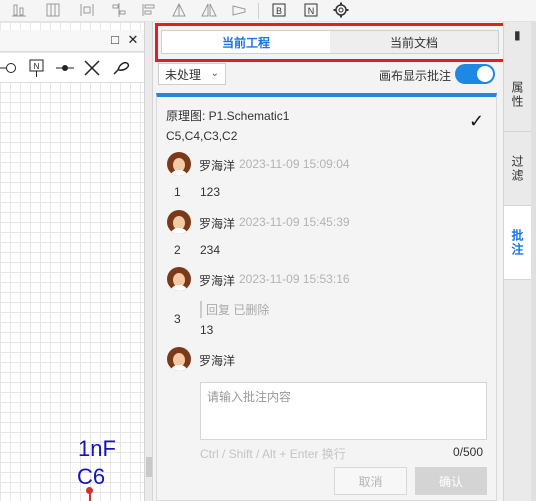  Describe the element at coordinates (370, 481) in the screenshot. I see `cancel-button: 取消` at that location.